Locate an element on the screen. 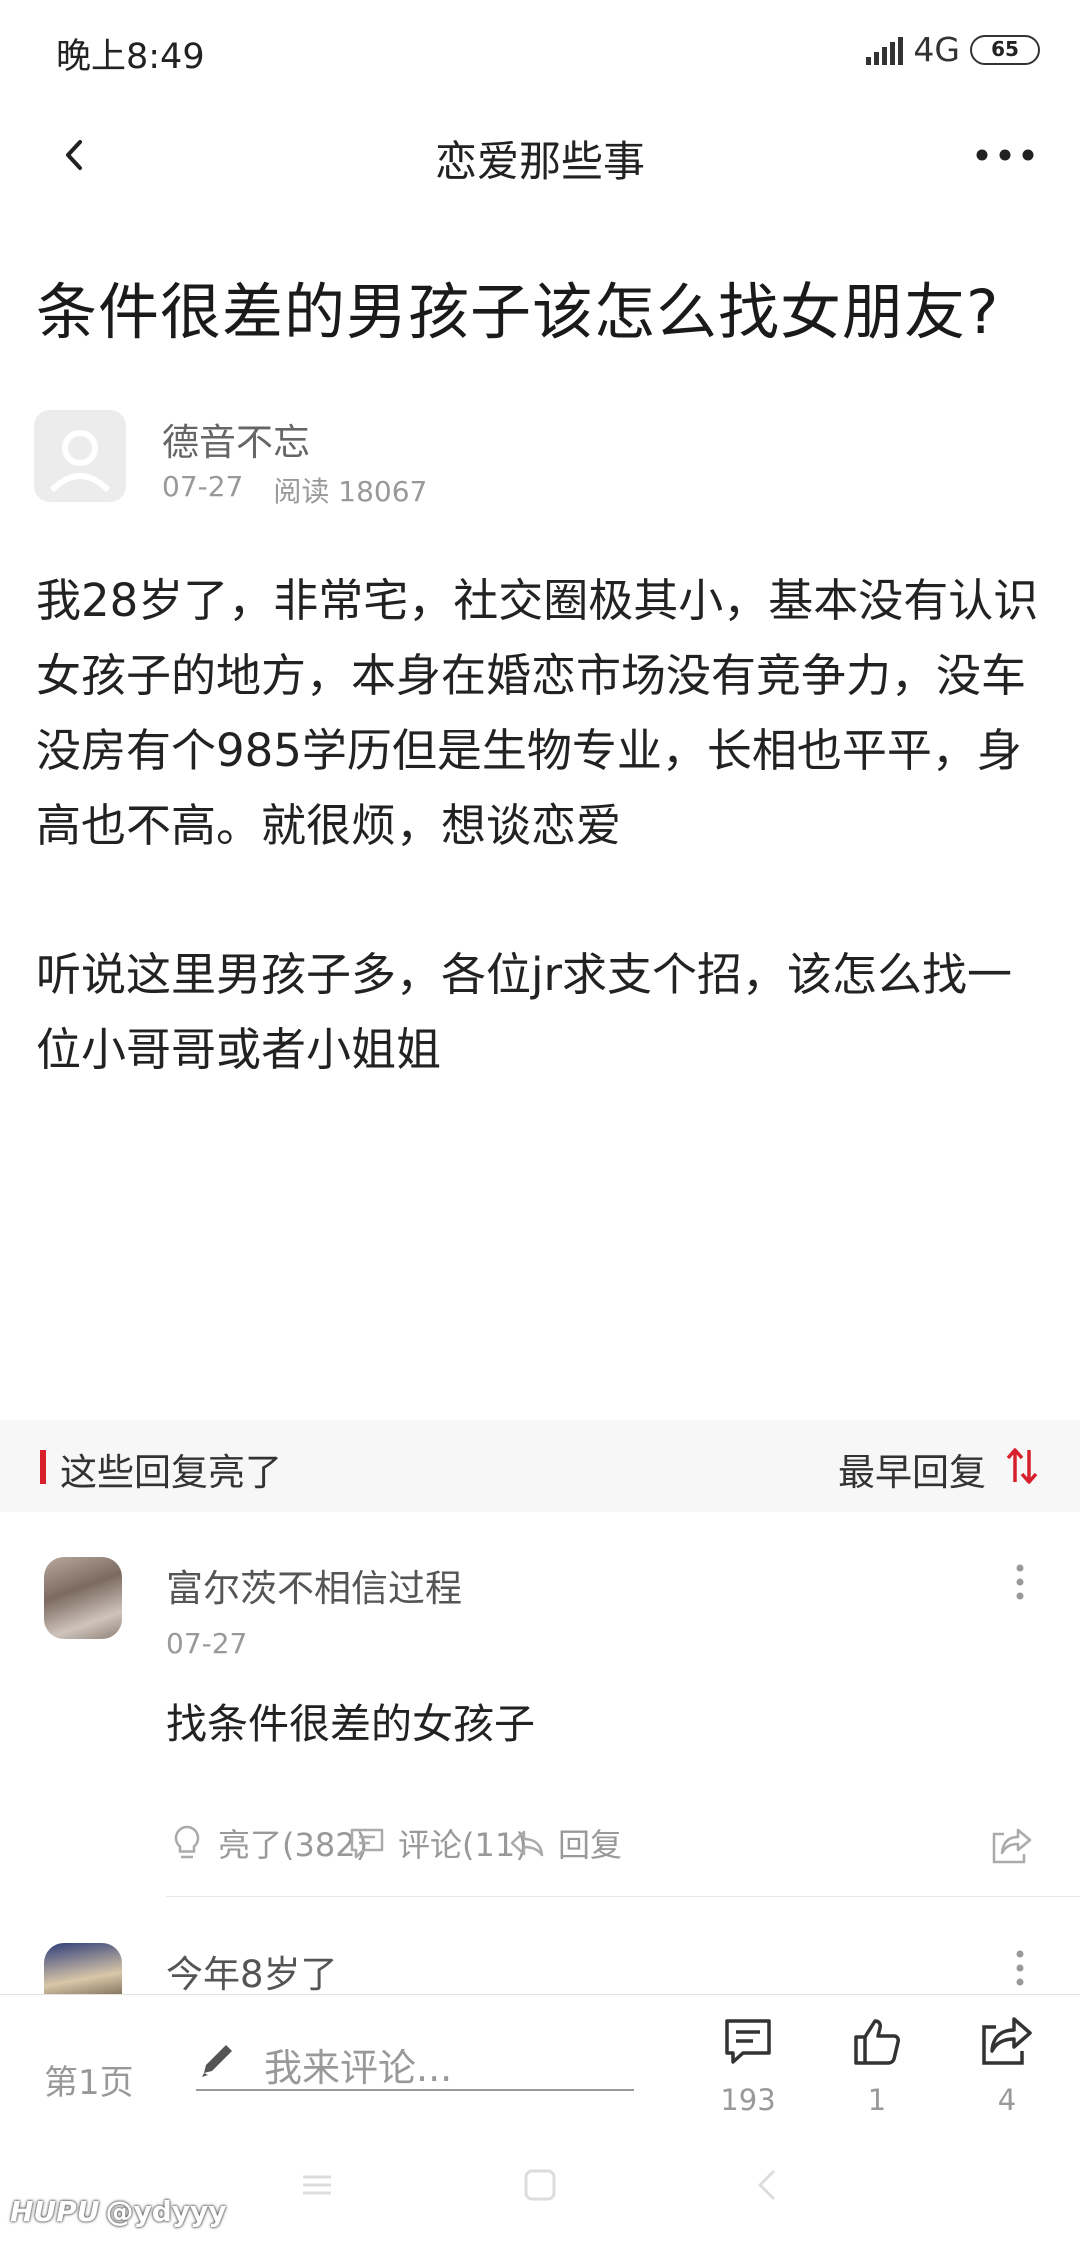  section-title: 这些回复亮了 is located at coordinates (171, 1472).